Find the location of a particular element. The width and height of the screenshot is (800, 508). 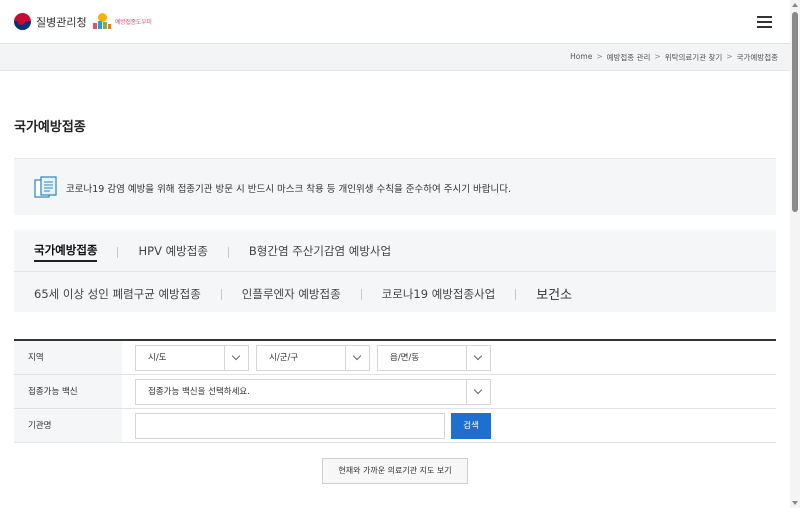

vaccination-helper-logo: 예방접종도우미 is located at coordinates (122, 21).